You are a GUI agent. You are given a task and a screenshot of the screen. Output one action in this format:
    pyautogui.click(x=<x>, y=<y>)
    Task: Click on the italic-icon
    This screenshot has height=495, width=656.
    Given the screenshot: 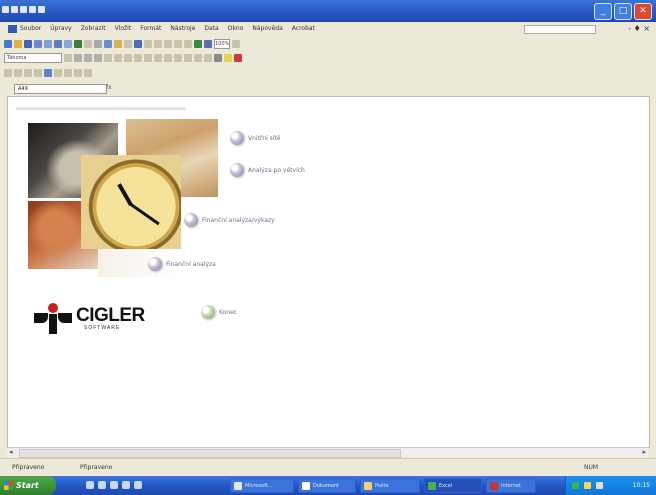 What is the action you would take?
    pyautogui.click(x=88, y=58)
    